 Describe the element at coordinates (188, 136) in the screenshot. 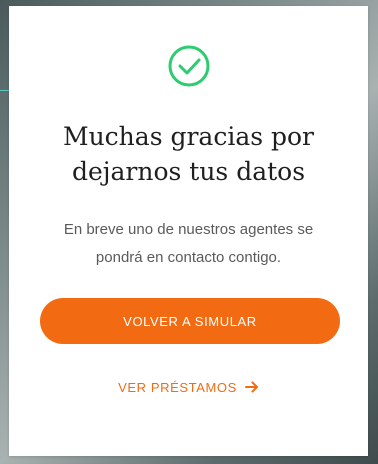

I see `title-line-1: Muchas gracias por` at that location.